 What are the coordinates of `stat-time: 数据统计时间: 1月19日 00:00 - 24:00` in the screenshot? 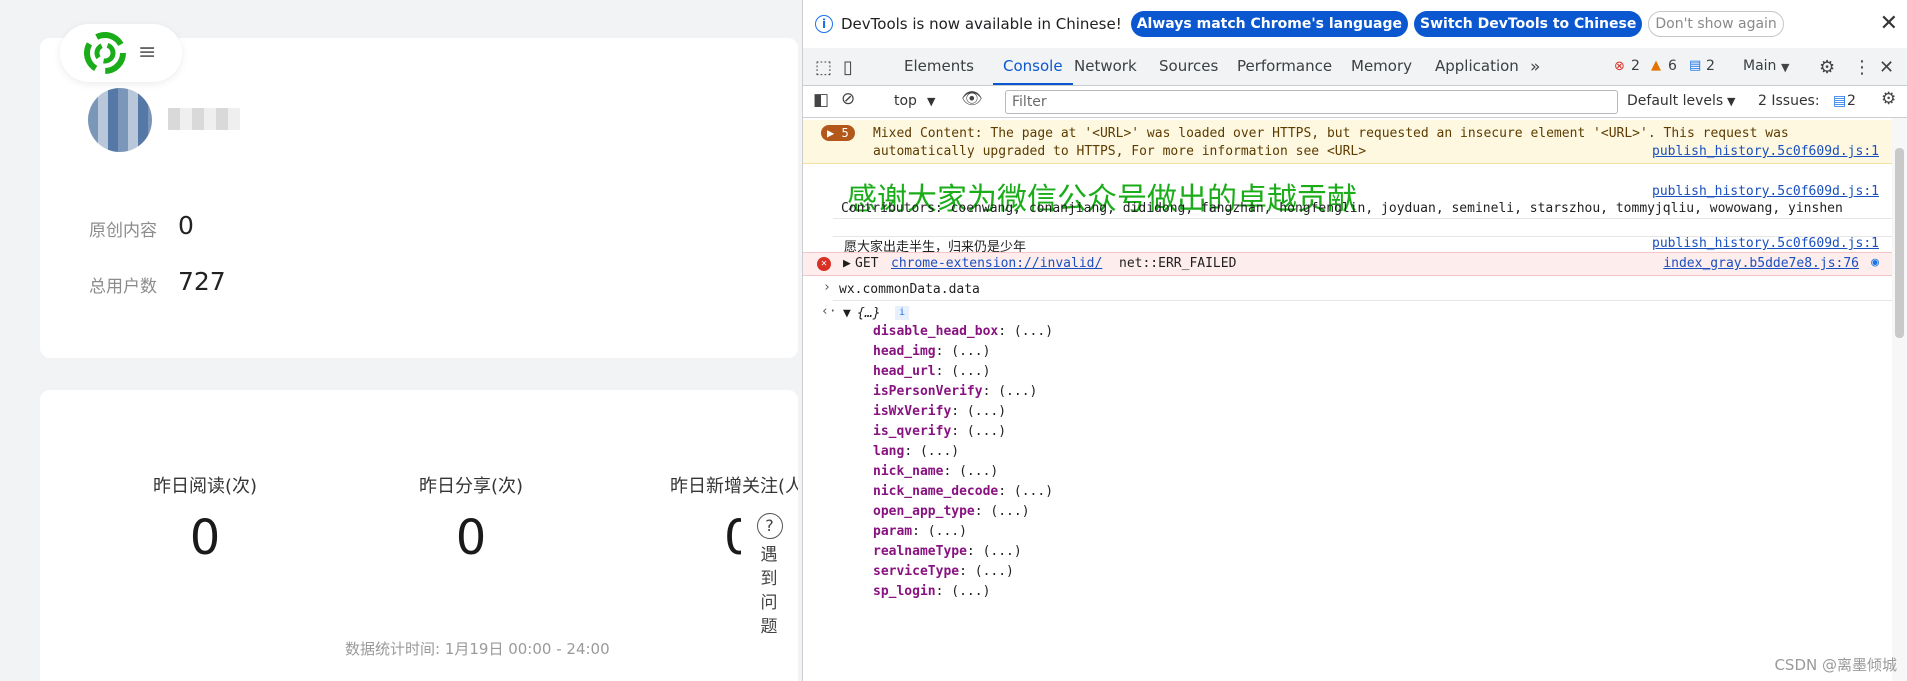 It's located at (477, 649).